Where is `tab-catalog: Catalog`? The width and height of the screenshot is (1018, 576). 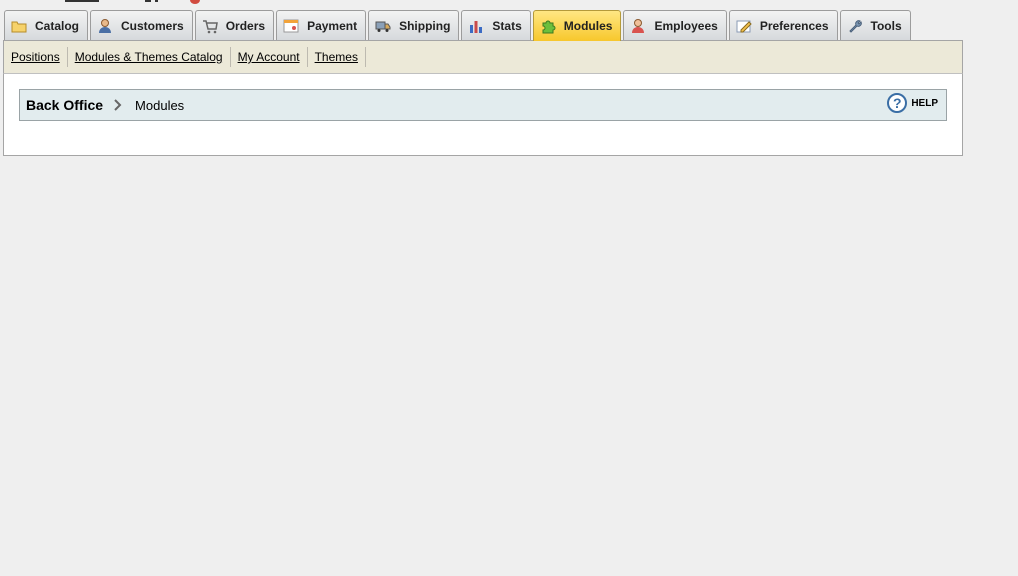
tab-catalog: Catalog is located at coordinates (46, 25).